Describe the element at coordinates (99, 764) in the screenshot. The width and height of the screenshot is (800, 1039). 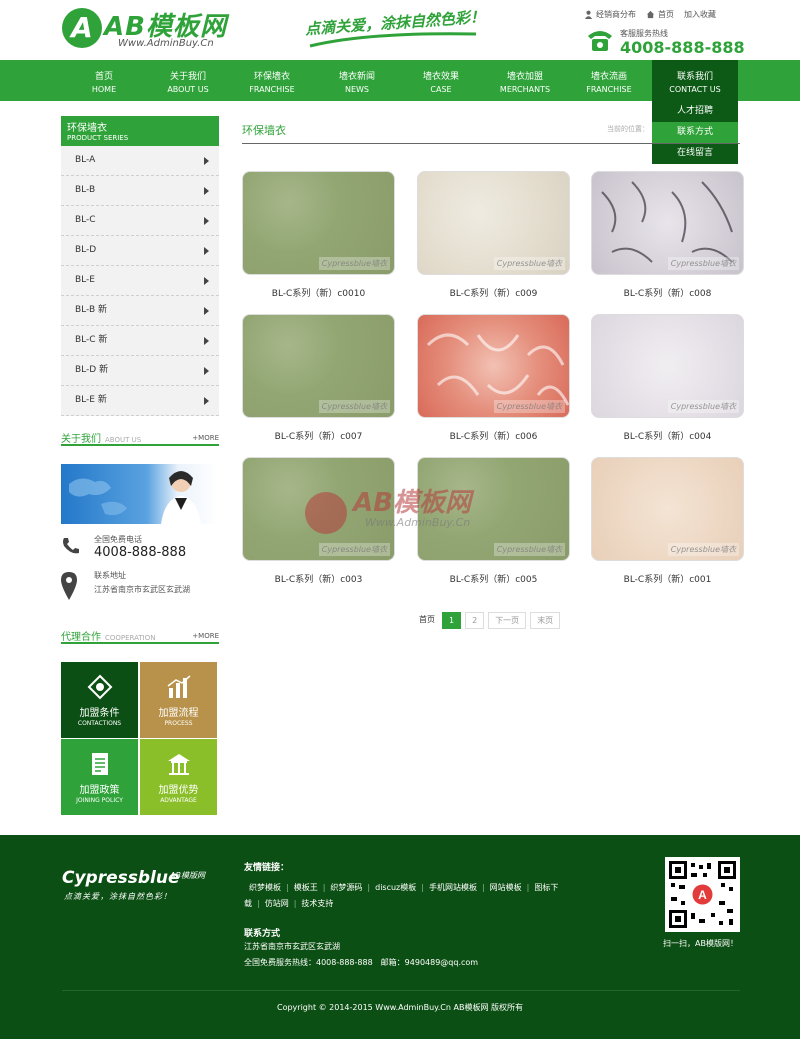
I see `document-icon` at that location.